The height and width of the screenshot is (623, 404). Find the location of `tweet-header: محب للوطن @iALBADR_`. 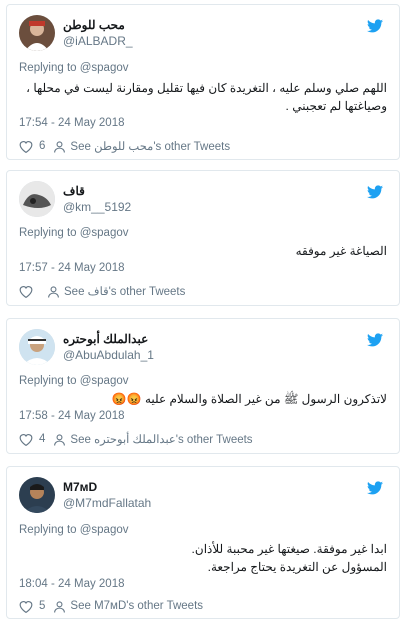

tweet-header: محب للوطن @iALBADR_ is located at coordinates (203, 35).